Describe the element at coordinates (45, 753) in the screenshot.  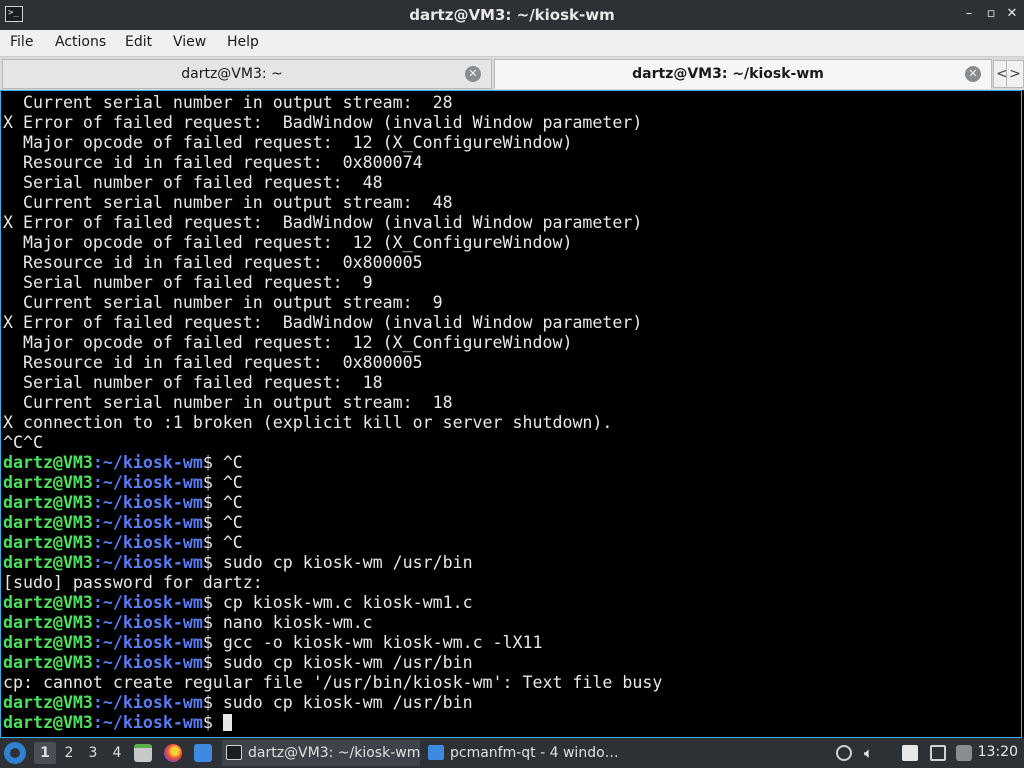
I see `desktop-1-button: 1` at that location.